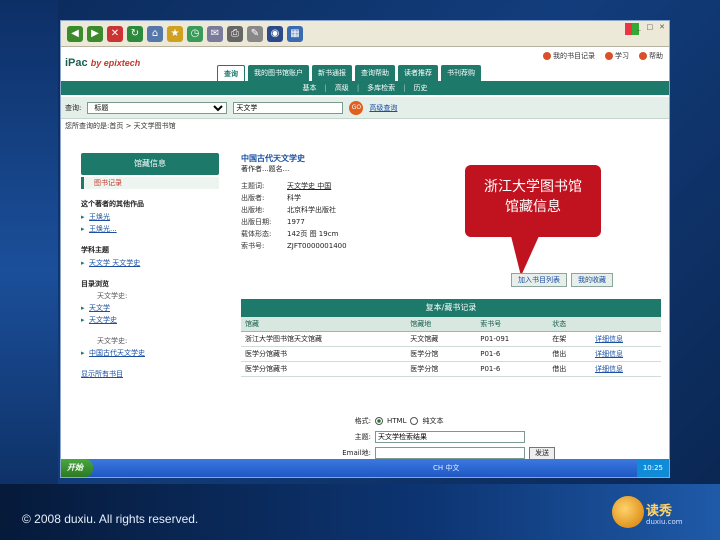 Image resolution: width=720 pixels, height=540 pixels. What do you see at coordinates (255, 33) in the screenshot?
I see `edit-icon: ✎` at bounding box center [255, 33].